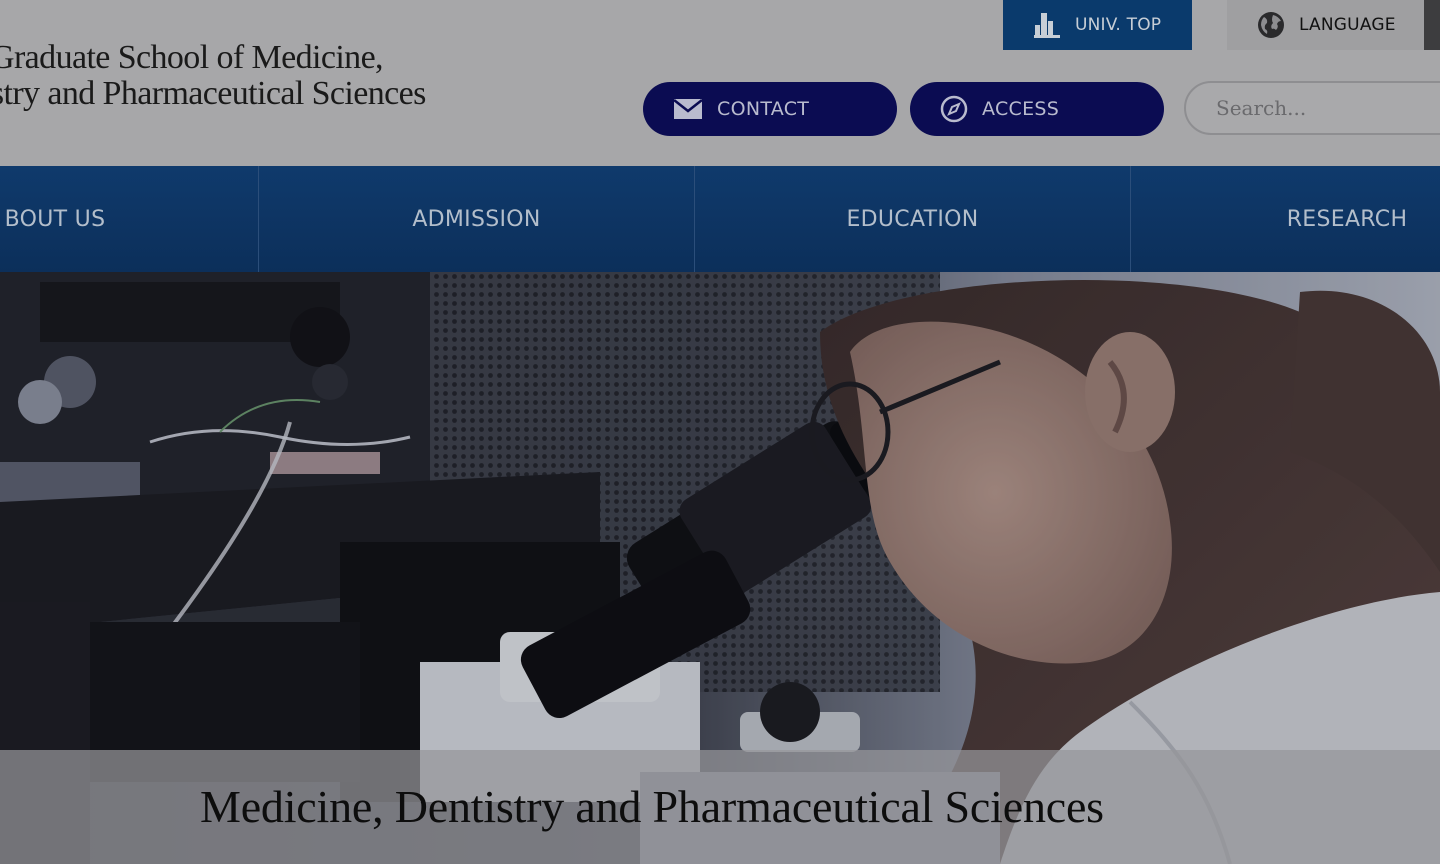 This screenshot has height=864, width=1440. What do you see at coordinates (954, 109) in the screenshot?
I see `compass-icon` at bounding box center [954, 109].